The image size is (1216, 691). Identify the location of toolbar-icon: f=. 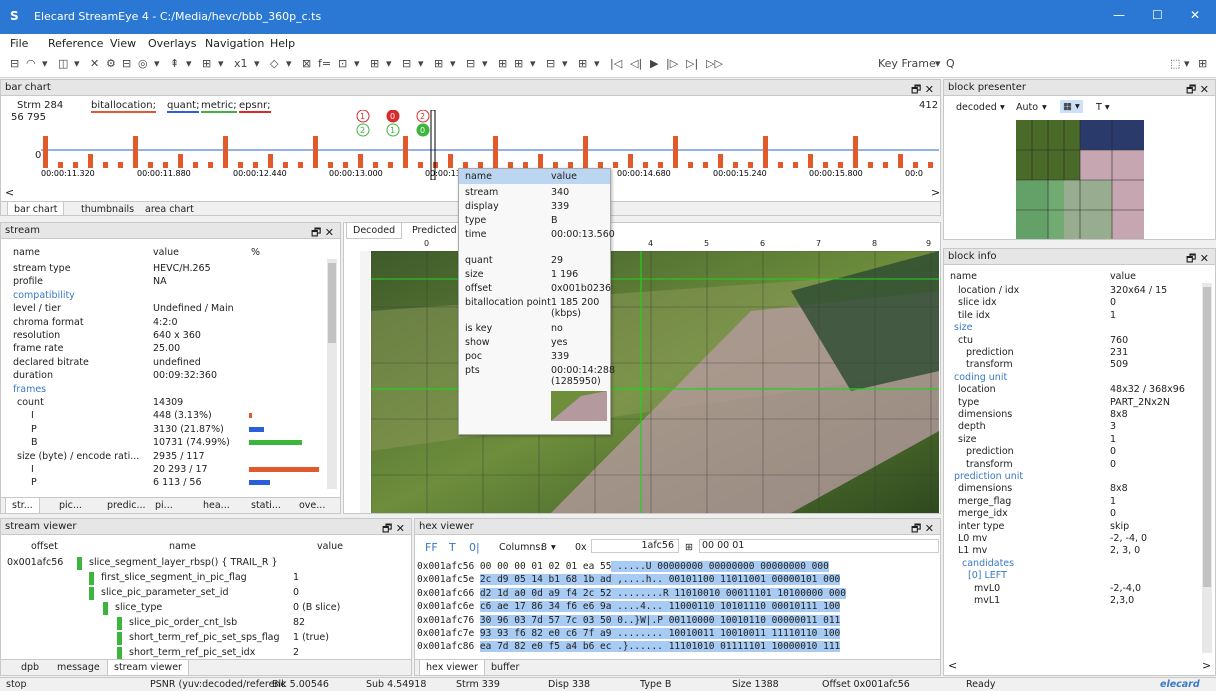
(324, 63).